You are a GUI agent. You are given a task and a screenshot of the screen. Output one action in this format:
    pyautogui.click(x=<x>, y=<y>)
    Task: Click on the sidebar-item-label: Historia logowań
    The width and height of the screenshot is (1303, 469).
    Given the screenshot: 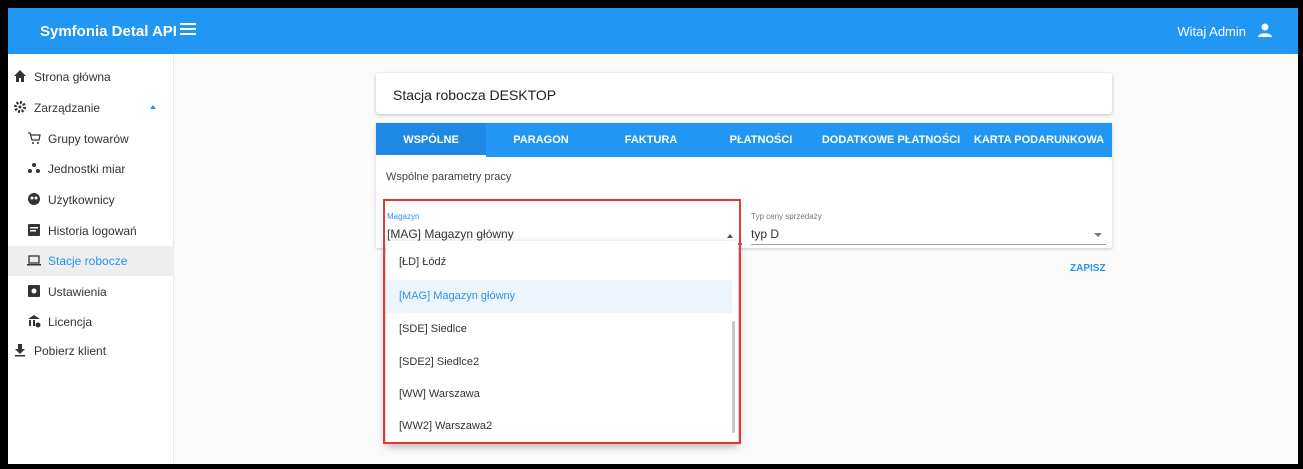 What is the action you would take?
    pyautogui.click(x=92, y=231)
    